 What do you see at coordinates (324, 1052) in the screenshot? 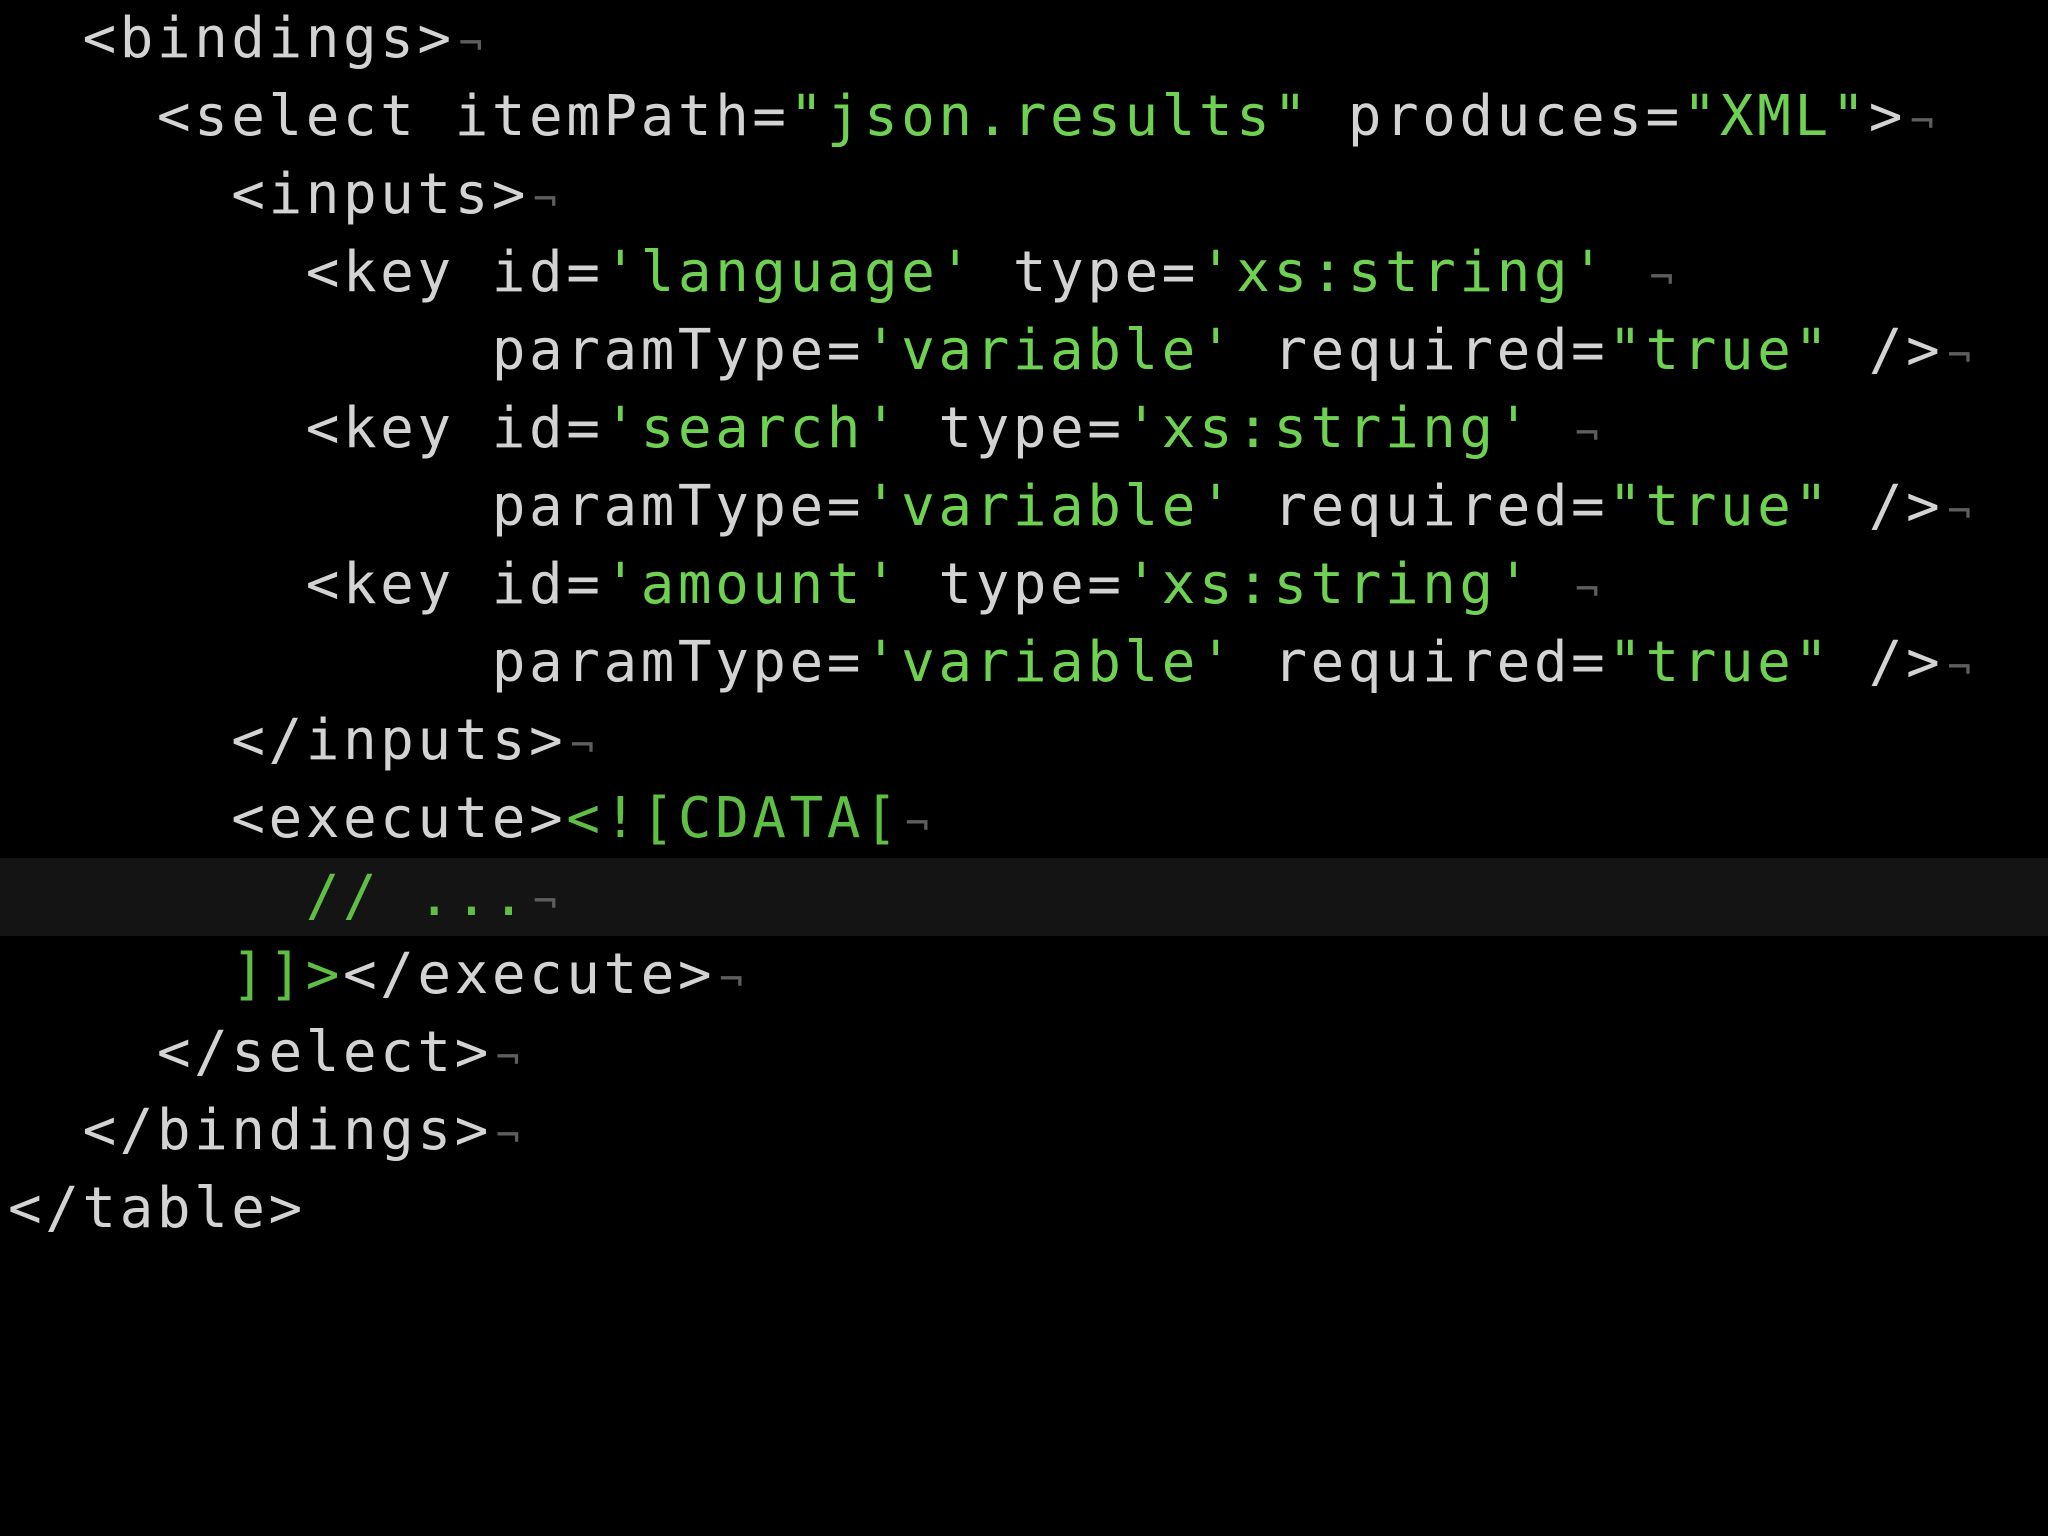
I see `markup-token: </select>` at bounding box center [324, 1052].